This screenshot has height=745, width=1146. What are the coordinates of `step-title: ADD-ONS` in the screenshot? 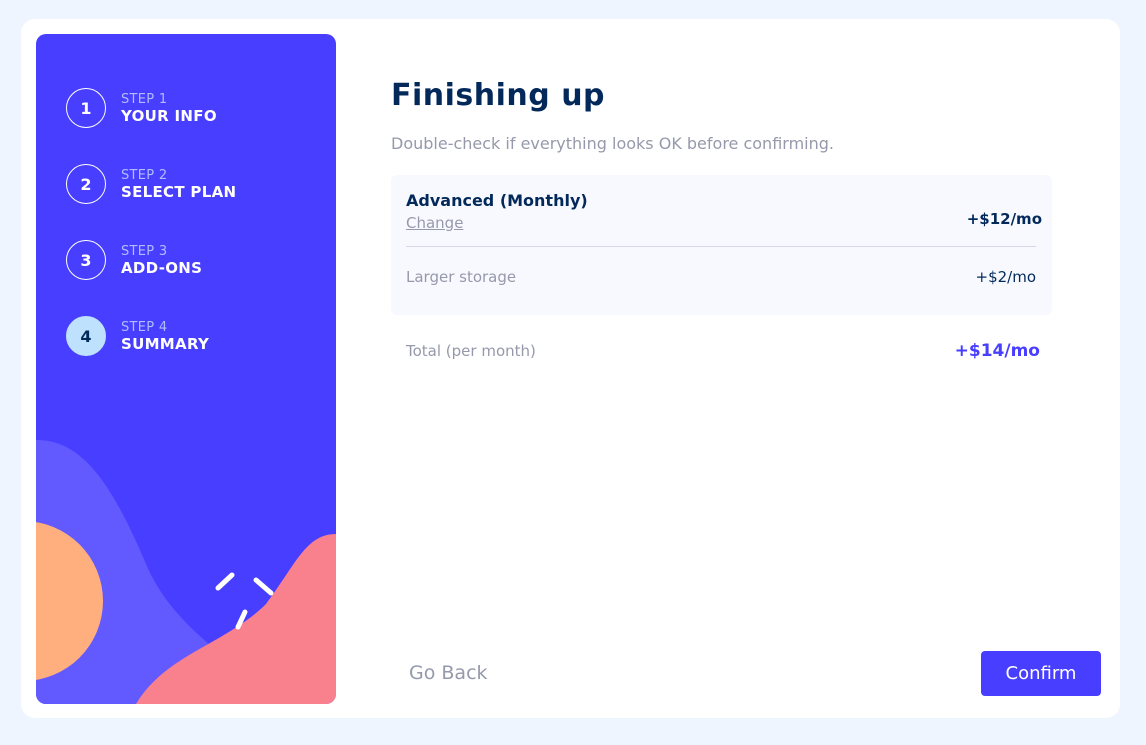 It's located at (162, 267).